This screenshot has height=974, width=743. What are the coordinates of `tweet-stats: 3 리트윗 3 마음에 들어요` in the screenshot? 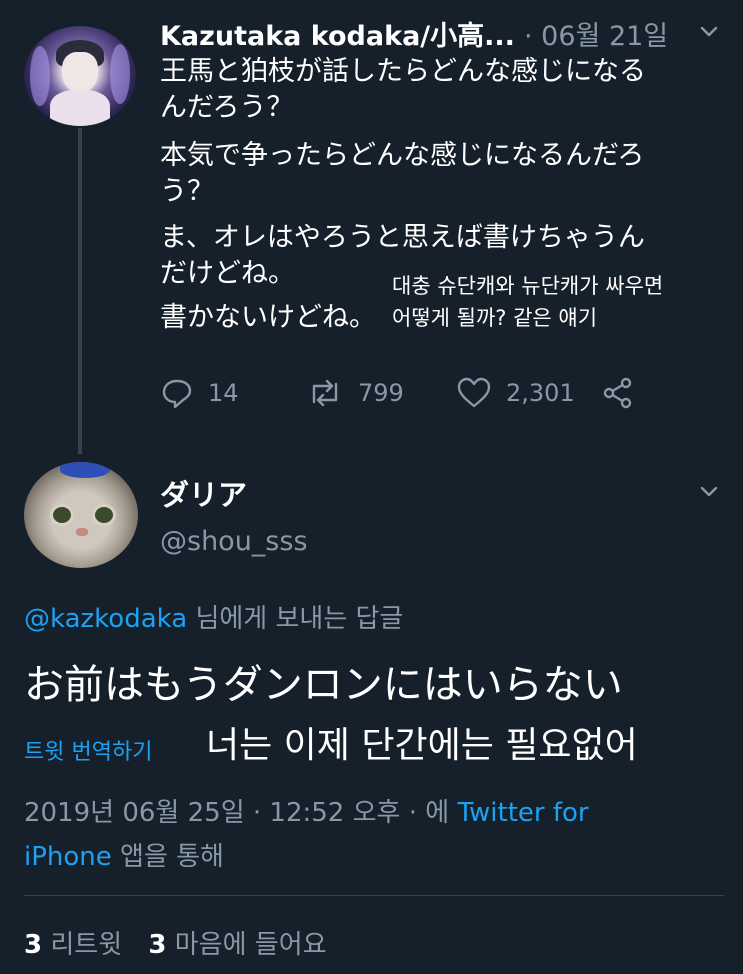 It's located at (175, 942).